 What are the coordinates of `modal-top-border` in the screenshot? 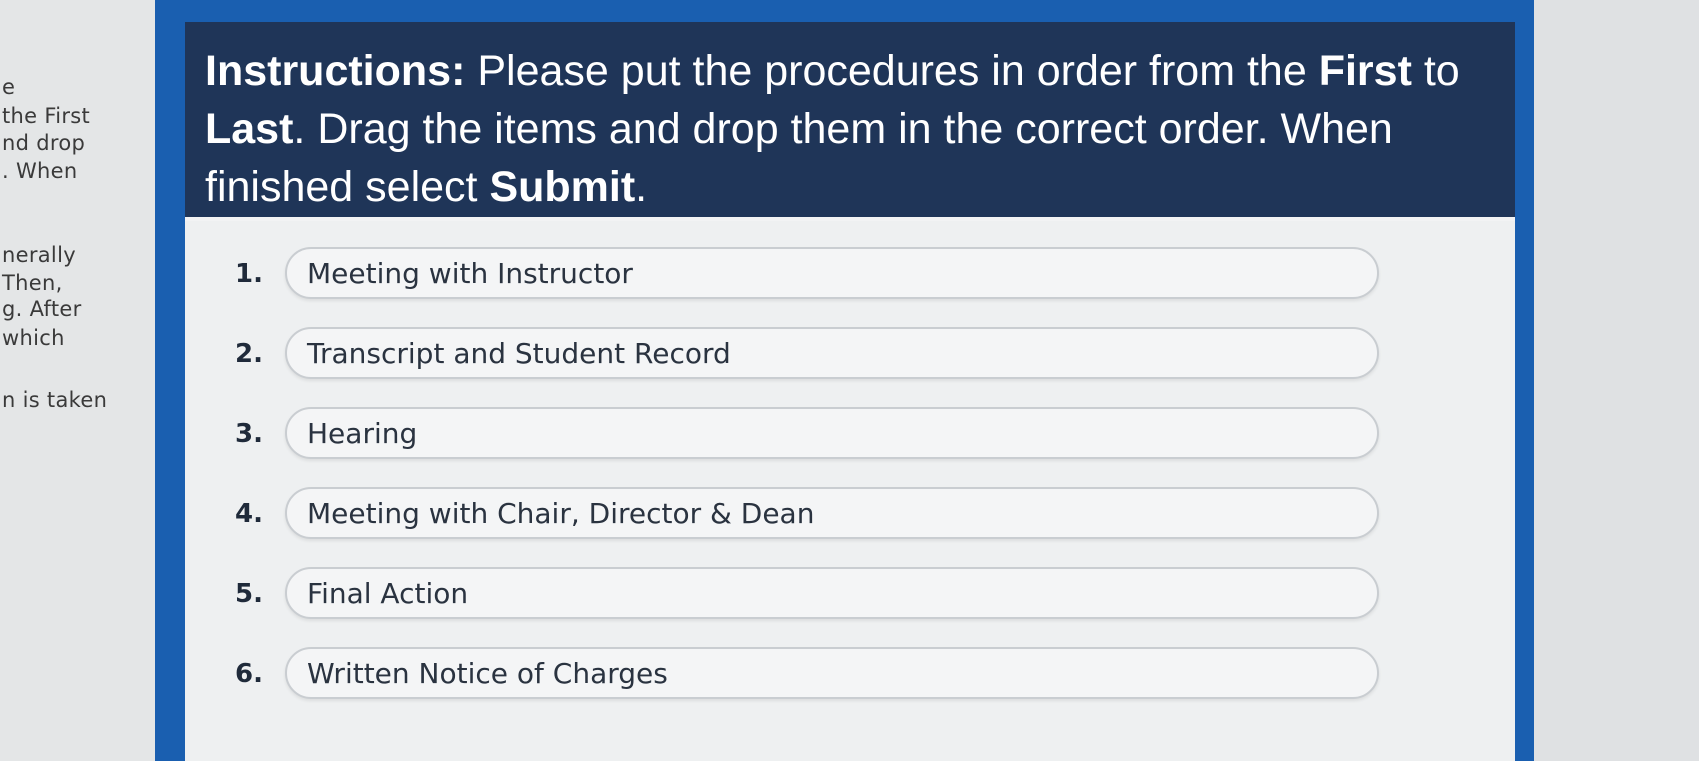 It's located at (845, 11).